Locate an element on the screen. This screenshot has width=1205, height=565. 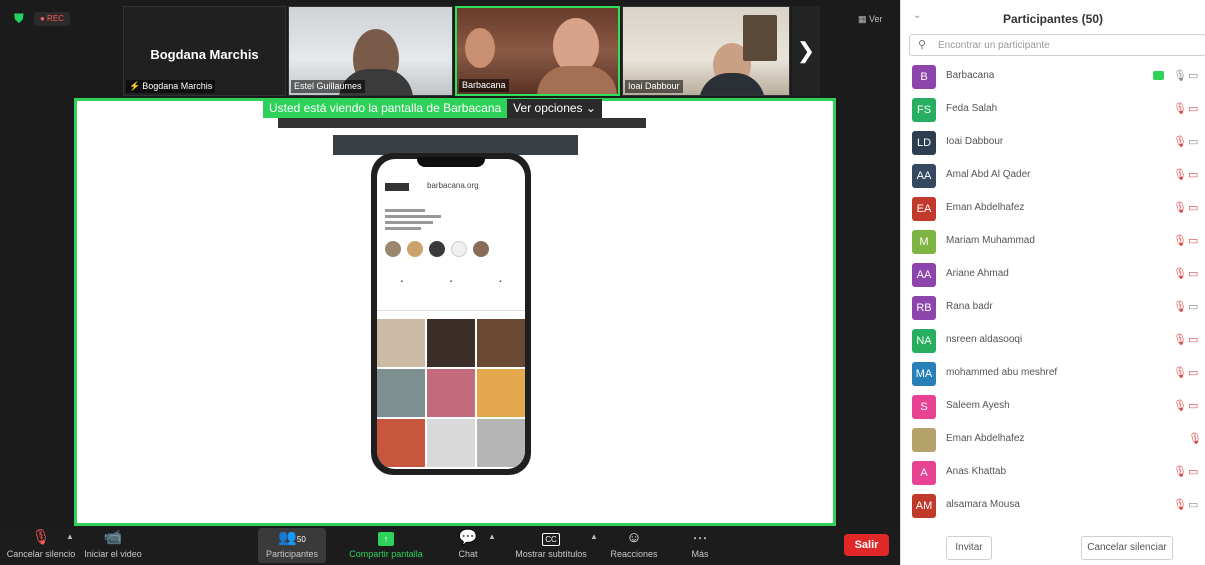
participant-row: B Barbacana 🎙 ▭ is located at coordinates (1053, 76).